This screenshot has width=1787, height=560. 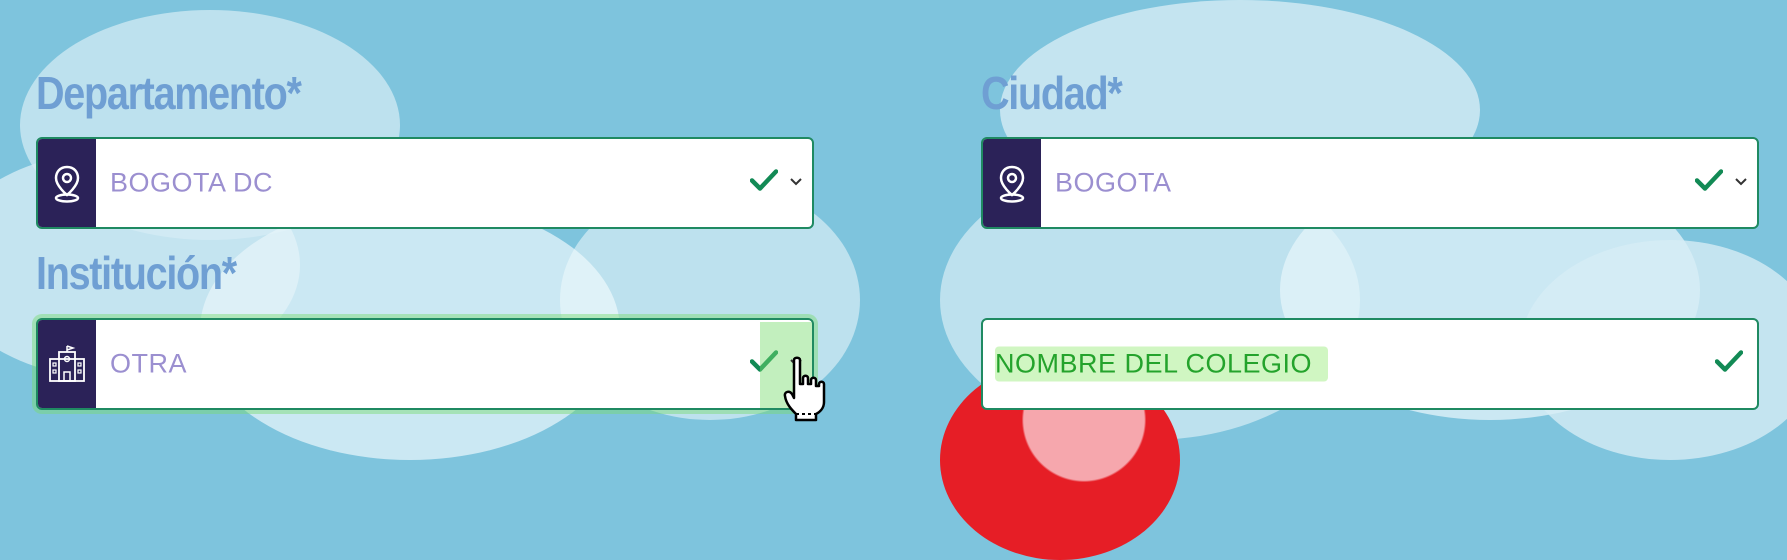 I want to click on institucion-value: OTRA, so click(x=149, y=363).